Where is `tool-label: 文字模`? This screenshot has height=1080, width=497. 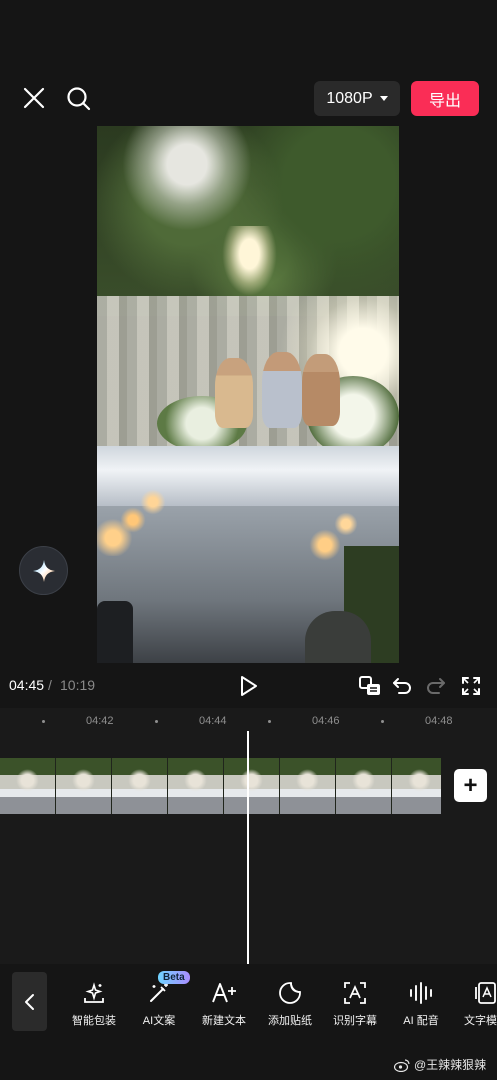
tool-label: 文字模 is located at coordinates (480, 1021).